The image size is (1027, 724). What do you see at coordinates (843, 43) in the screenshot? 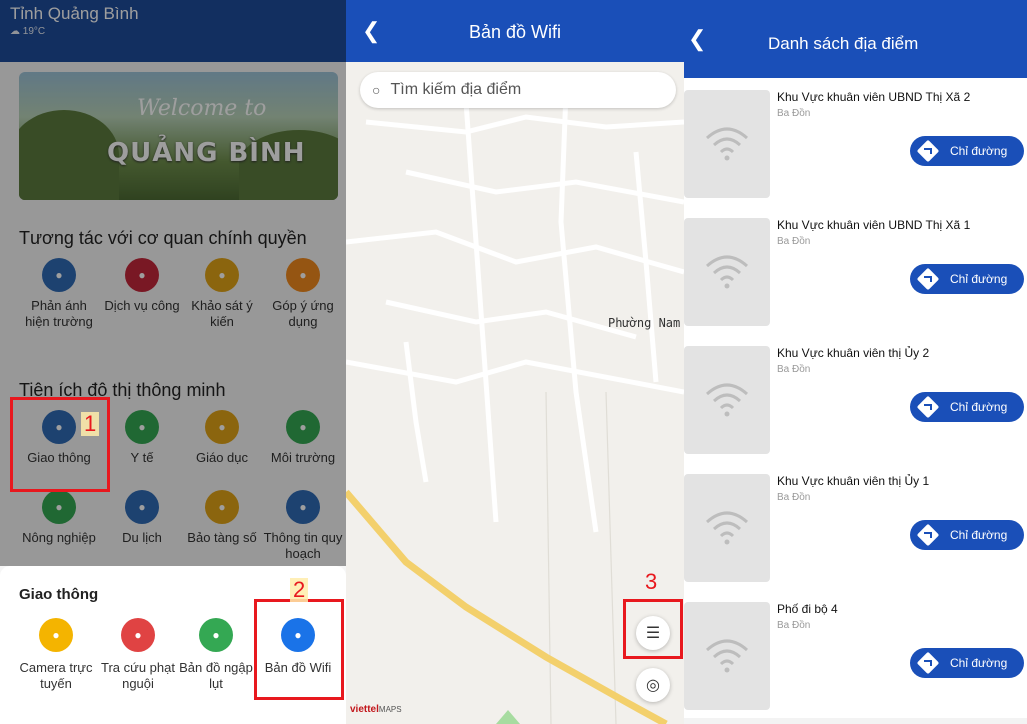
I see `location-list-title: Danh sách địa điểm` at bounding box center [843, 43].